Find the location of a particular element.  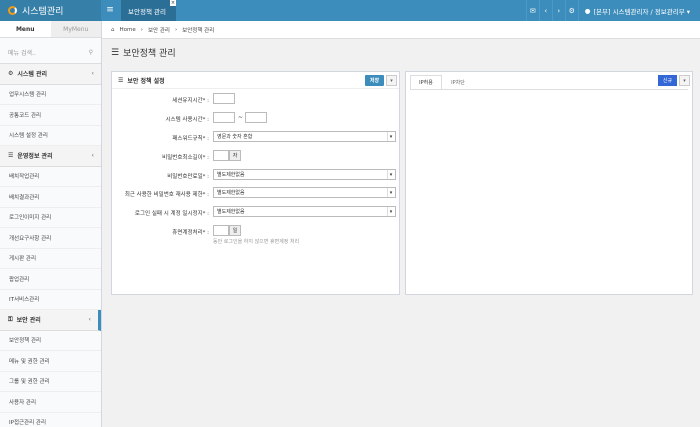

sidebar-item: 사용자 관리 is located at coordinates (50, 402).